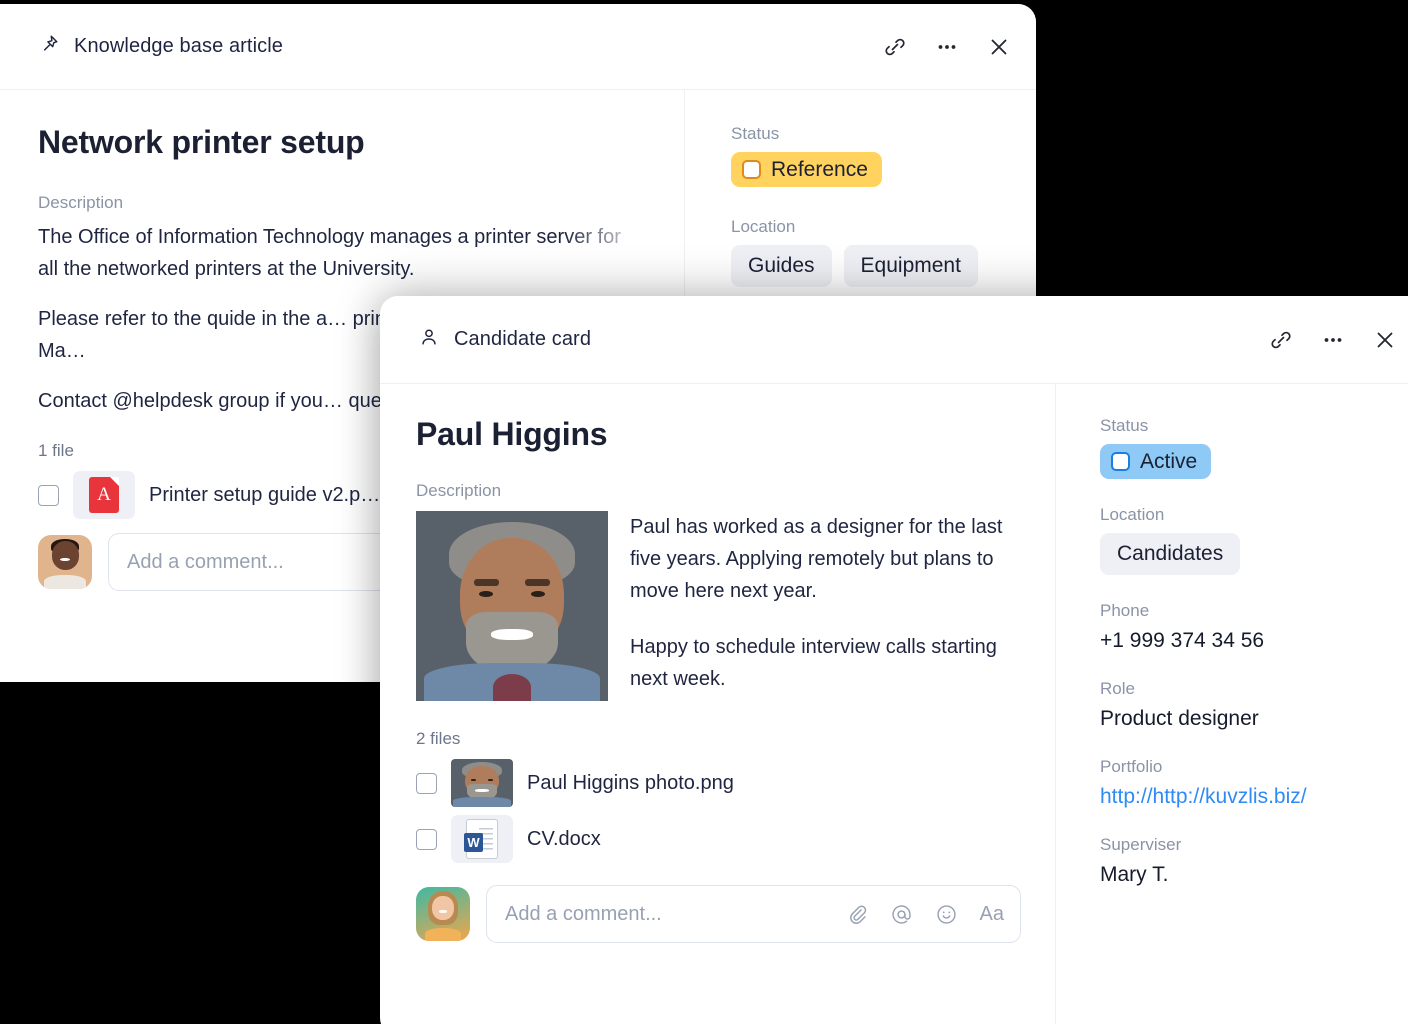 The width and height of the screenshot is (1408, 1024). What do you see at coordinates (482, 839) in the screenshot?
I see `word-doc-icon: W` at bounding box center [482, 839].